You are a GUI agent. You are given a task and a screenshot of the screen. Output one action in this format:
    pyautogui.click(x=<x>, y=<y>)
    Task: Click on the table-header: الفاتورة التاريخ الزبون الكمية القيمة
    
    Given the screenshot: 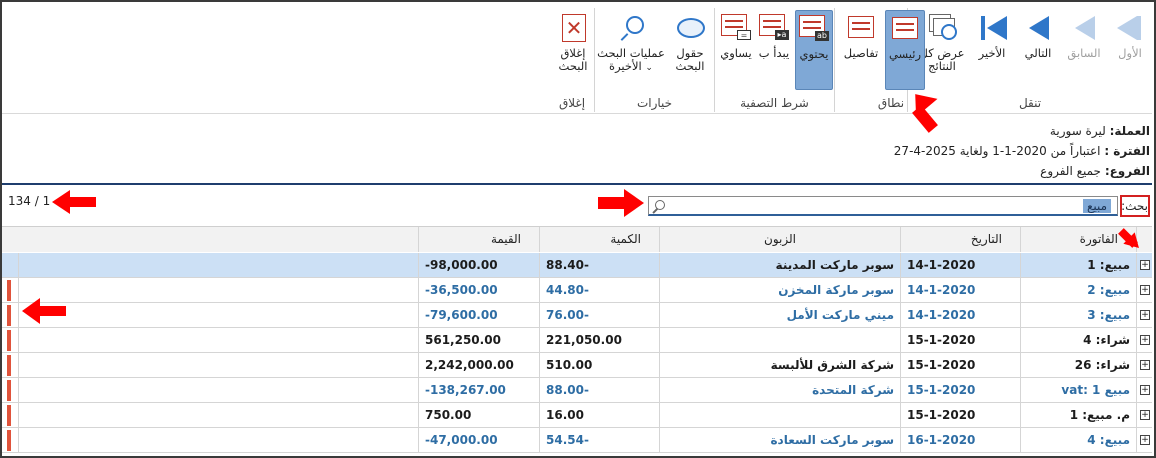 What is the action you would take?
    pyautogui.click(x=577, y=239)
    